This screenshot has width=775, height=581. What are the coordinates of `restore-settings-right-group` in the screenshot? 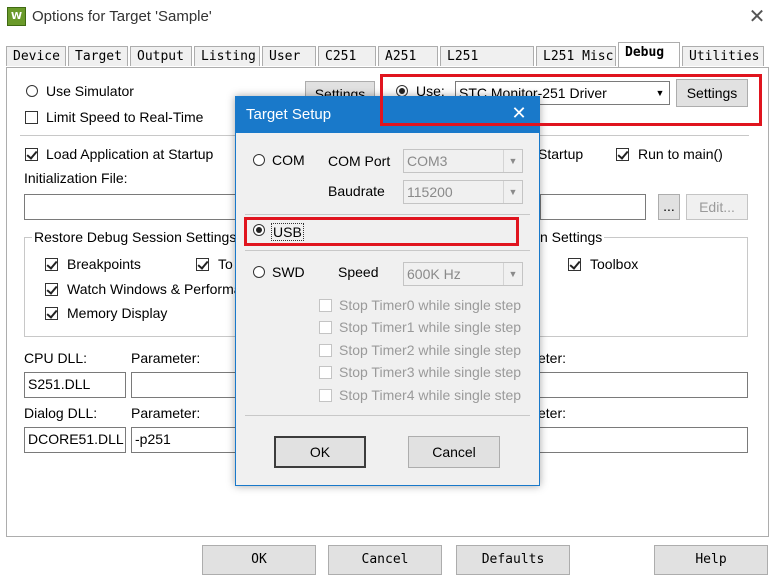 It's located at (634, 287).